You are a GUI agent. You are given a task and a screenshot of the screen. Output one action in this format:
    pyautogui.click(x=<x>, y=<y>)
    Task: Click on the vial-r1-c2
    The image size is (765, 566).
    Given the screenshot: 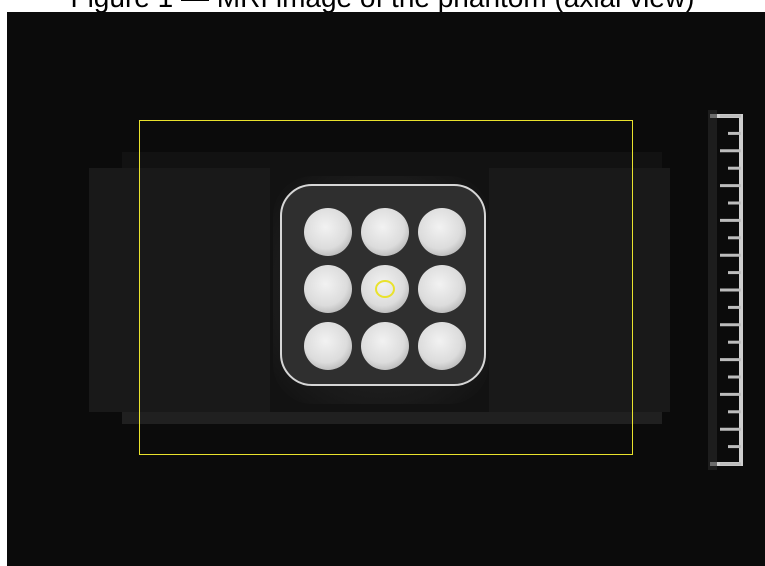 What is the action you would take?
    pyautogui.click(x=385, y=232)
    